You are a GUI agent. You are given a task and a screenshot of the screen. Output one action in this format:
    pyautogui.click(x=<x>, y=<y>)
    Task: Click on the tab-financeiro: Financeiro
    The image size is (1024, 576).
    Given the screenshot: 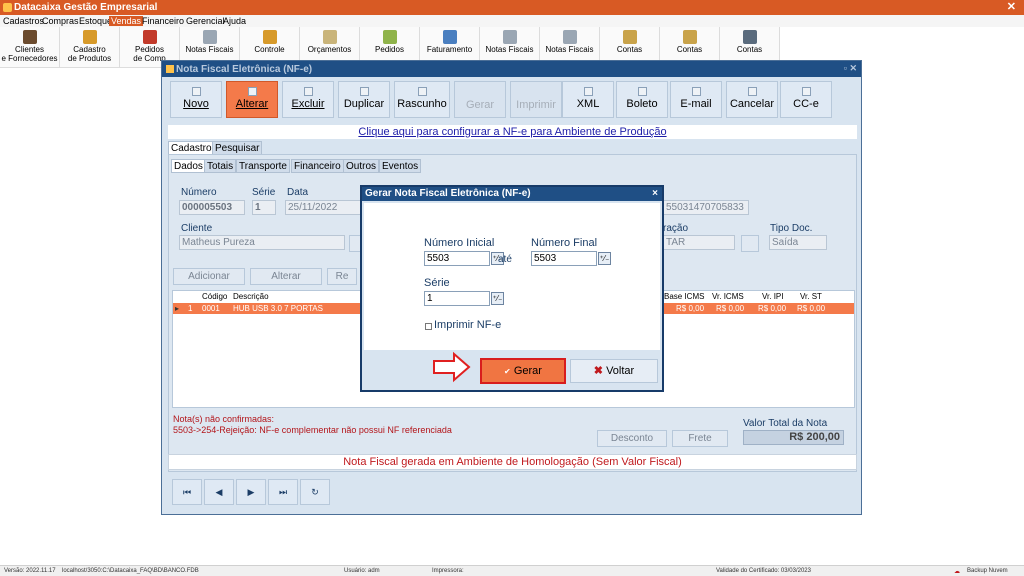 What is the action you would take?
    pyautogui.click(x=317, y=166)
    